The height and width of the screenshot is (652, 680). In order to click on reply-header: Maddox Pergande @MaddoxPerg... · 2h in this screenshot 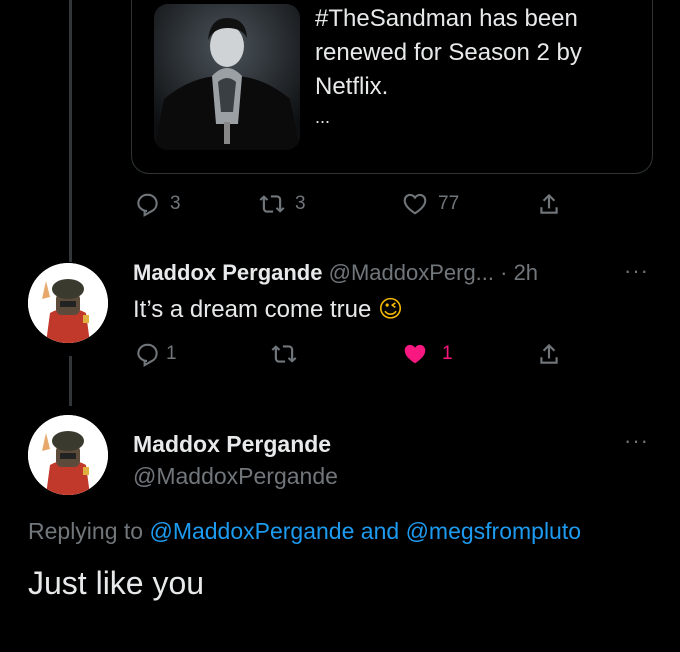, I will do `click(335, 273)`.